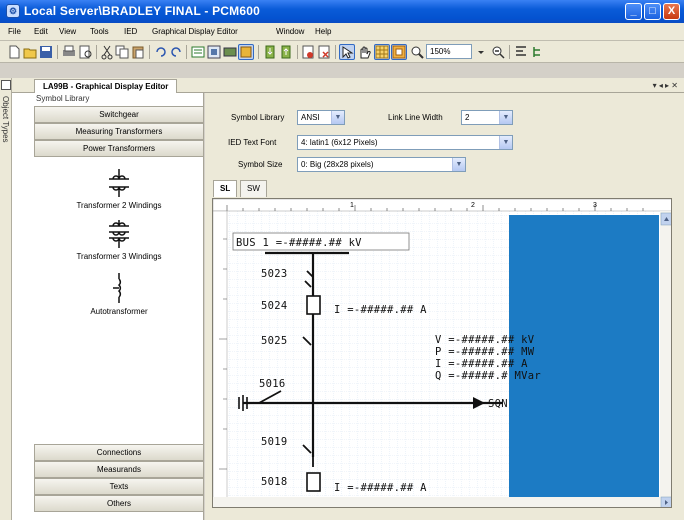 The image size is (684, 520). What do you see at coordinates (69, 52) in the screenshot?
I see `print-icon` at bounding box center [69, 52].